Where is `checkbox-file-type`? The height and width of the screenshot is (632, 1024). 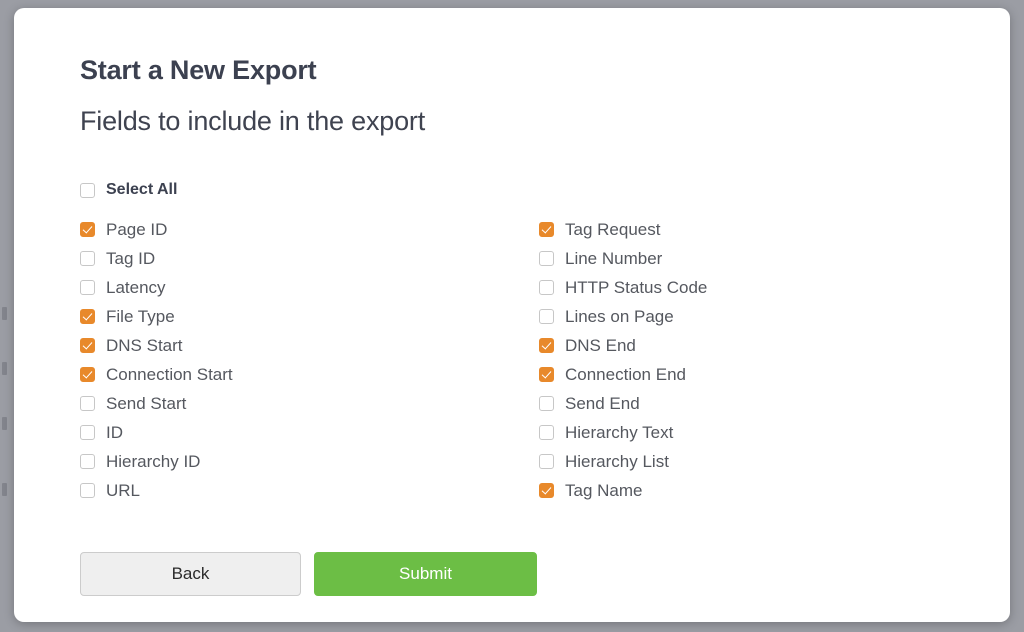 checkbox-file-type is located at coordinates (87, 316).